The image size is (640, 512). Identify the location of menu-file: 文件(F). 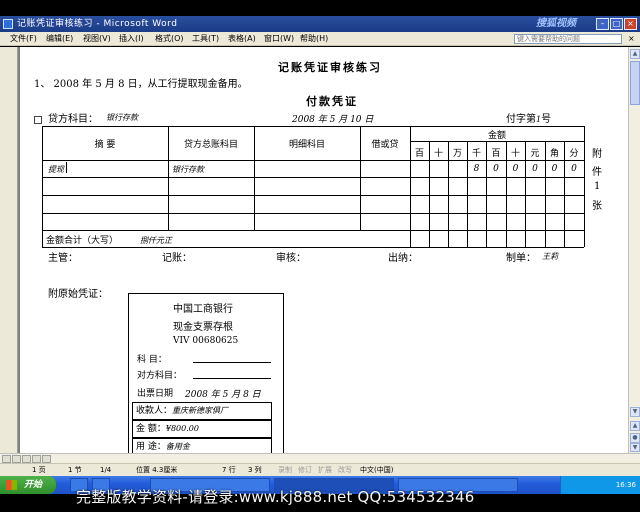
(23, 39).